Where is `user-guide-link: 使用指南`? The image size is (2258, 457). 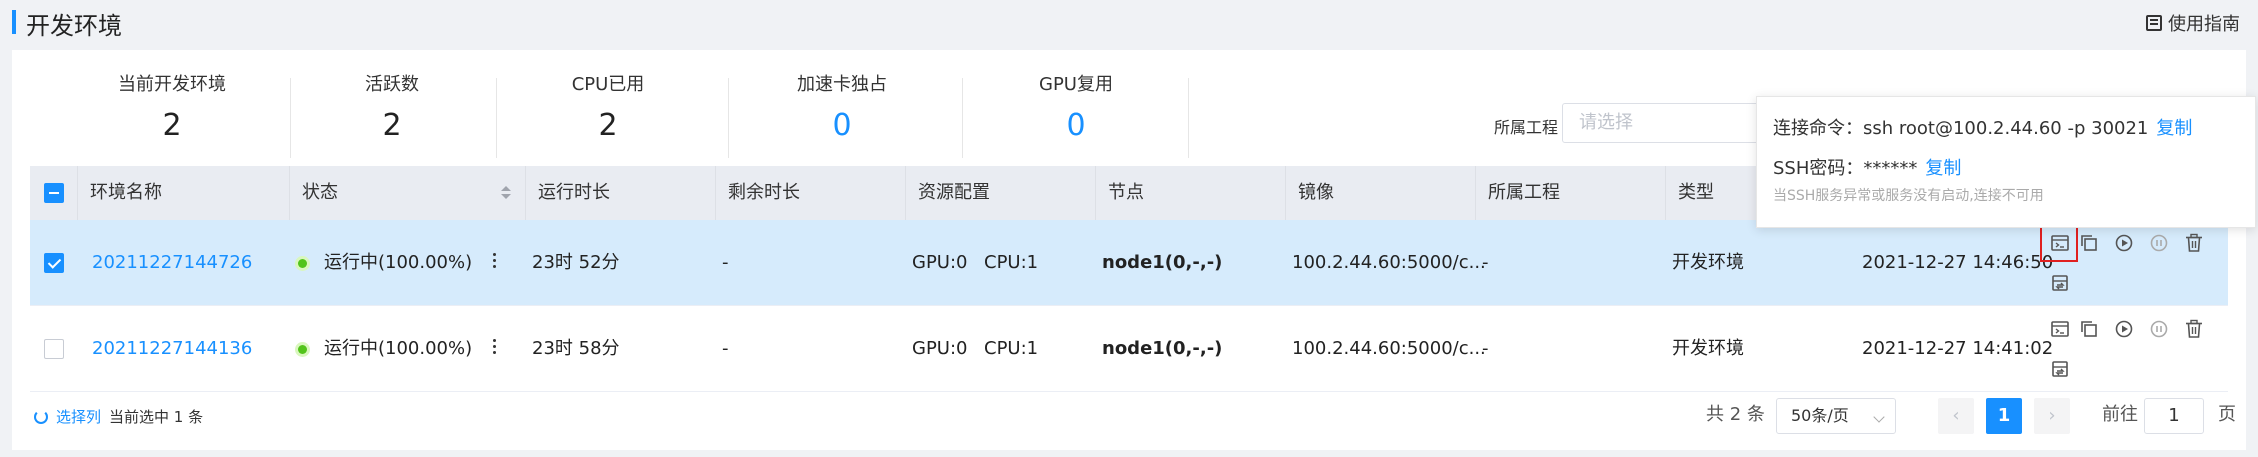
user-guide-link: 使用指南 is located at coordinates (2193, 23).